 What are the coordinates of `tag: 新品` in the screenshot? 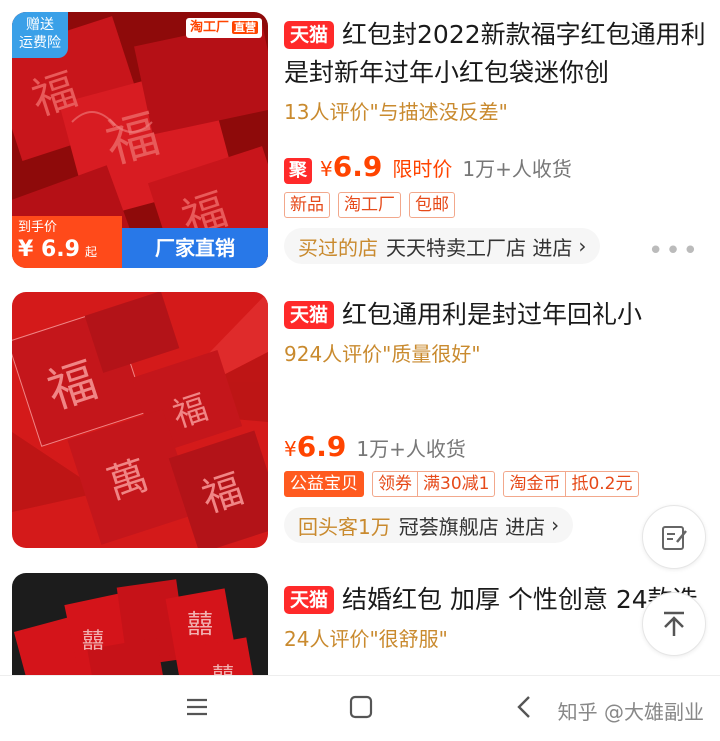 It's located at (307, 205).